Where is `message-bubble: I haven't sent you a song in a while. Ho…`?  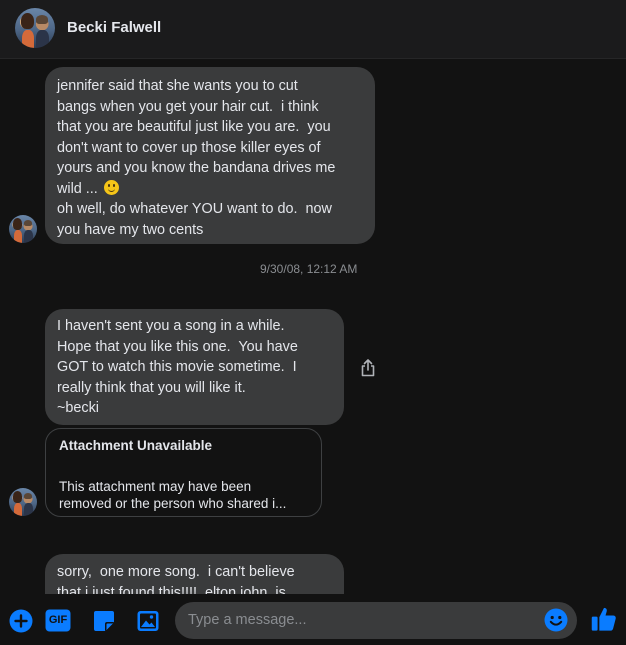
message-bubble: I haven't sent you a song in a while. Ho… is located at coordinates (194, 367).